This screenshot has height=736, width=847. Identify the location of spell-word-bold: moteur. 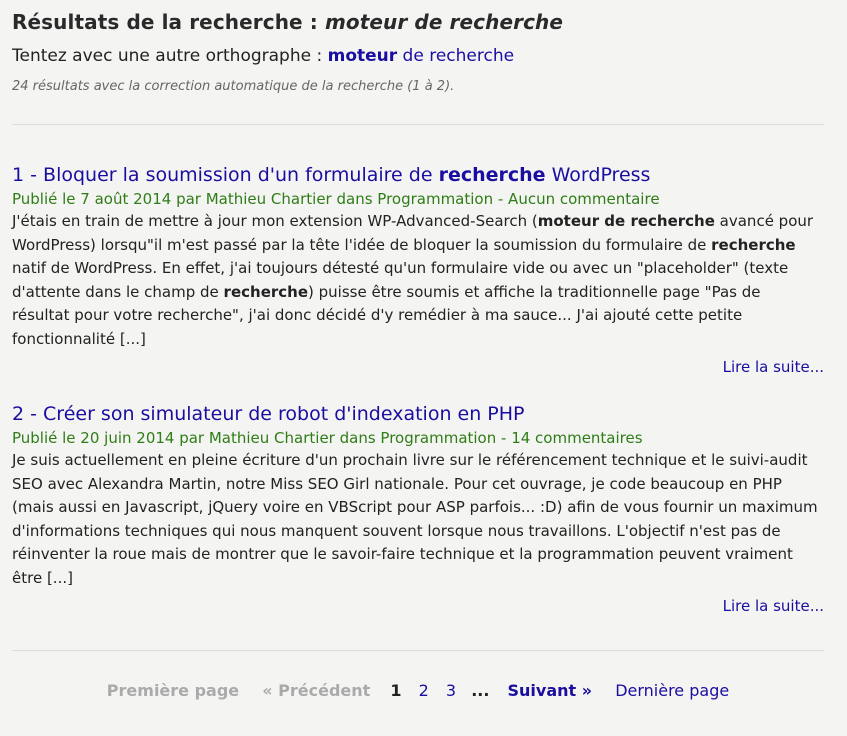
(362, 56).